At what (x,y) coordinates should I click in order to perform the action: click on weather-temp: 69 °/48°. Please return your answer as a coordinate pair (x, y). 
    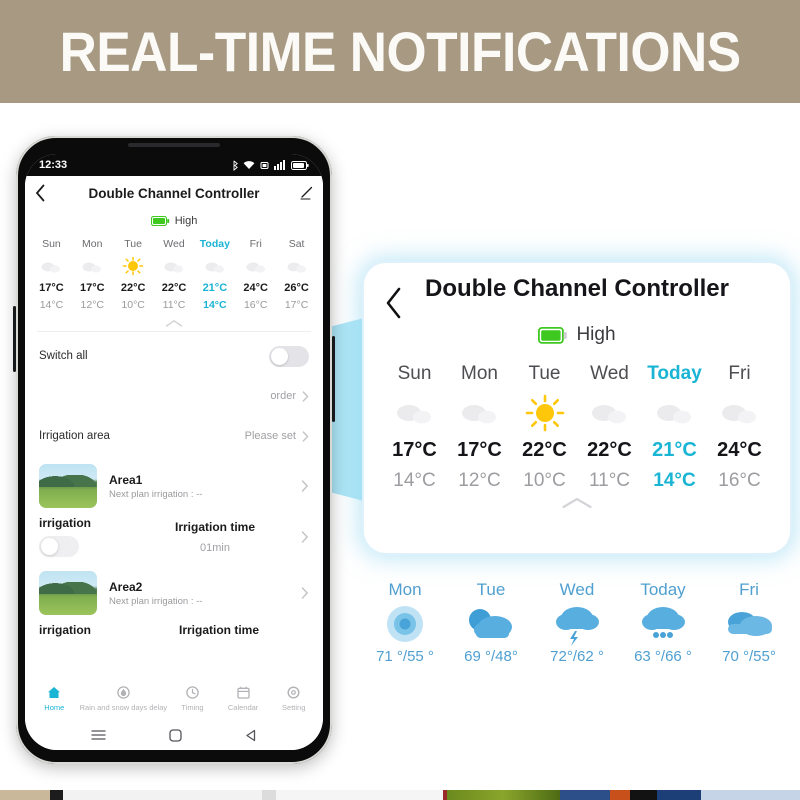
    Looking at the image, I should click on (491, 656).